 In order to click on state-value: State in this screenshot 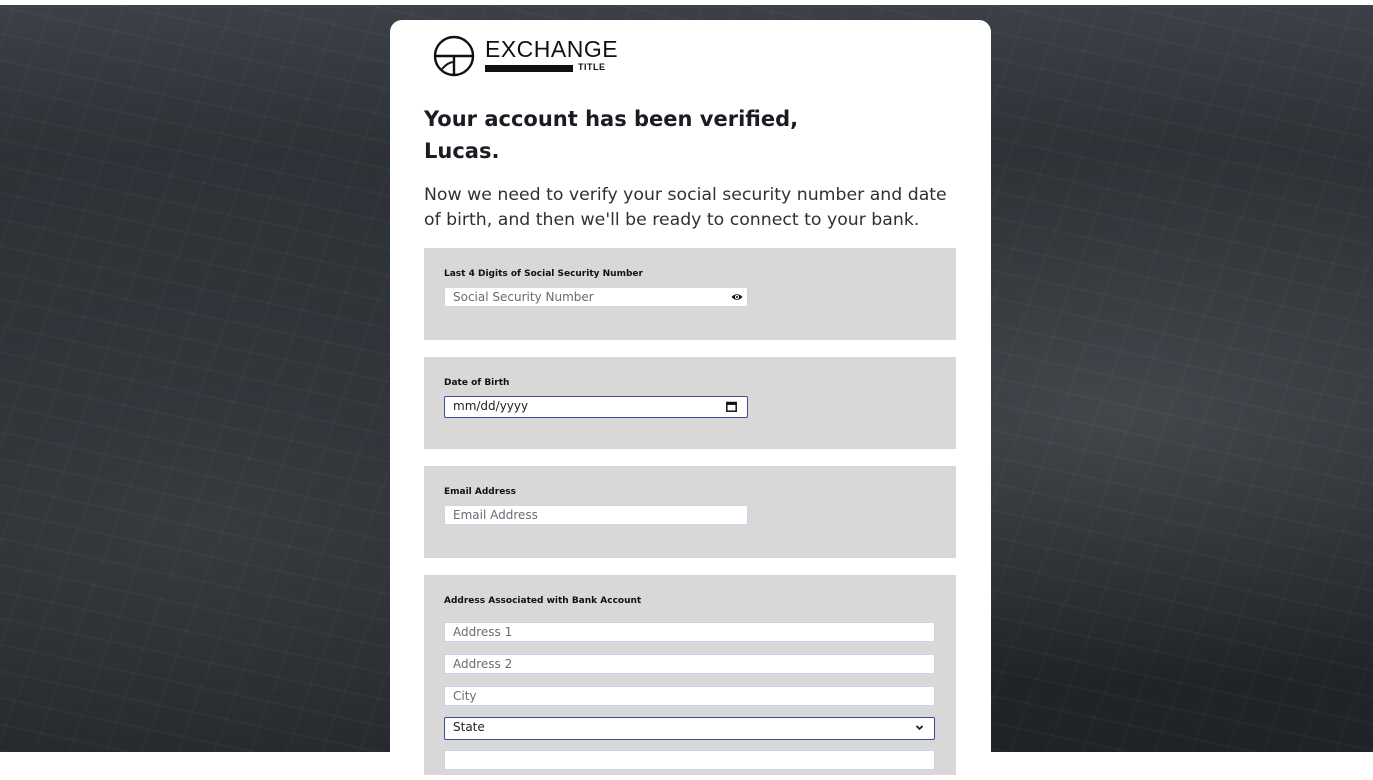, I will do `click(469, 727)`.